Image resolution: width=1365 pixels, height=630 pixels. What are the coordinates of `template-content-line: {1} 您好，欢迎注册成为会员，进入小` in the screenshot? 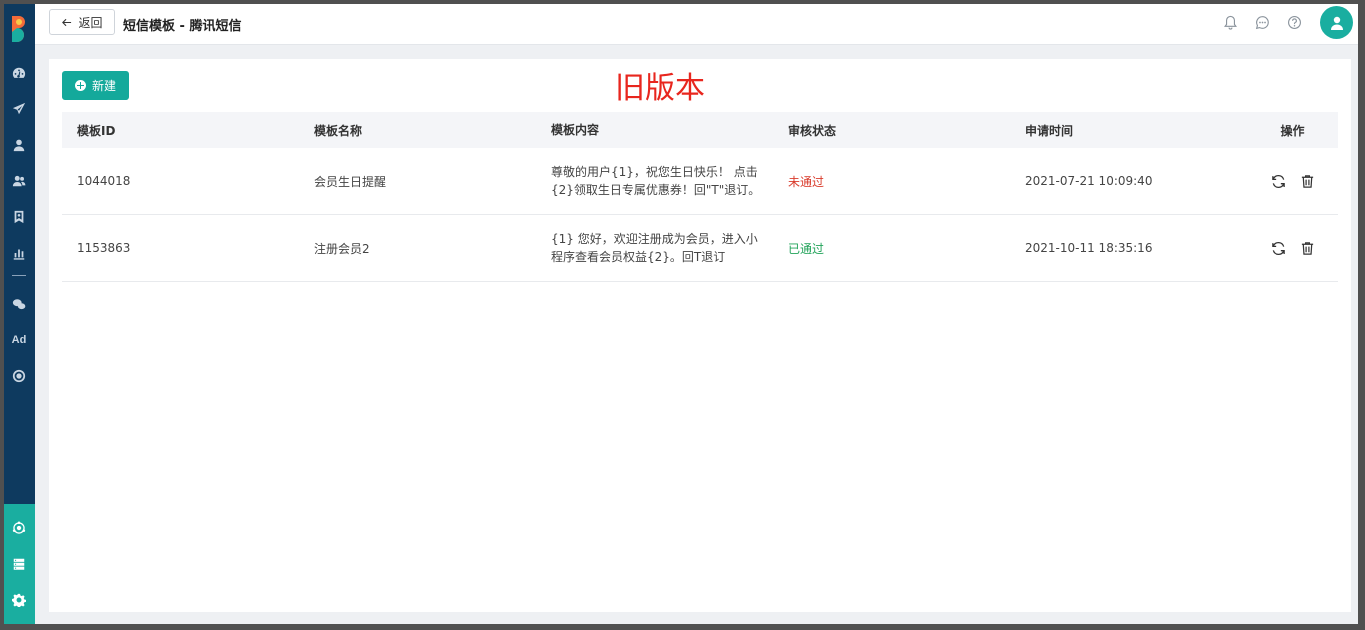 It's located at (654, 239).